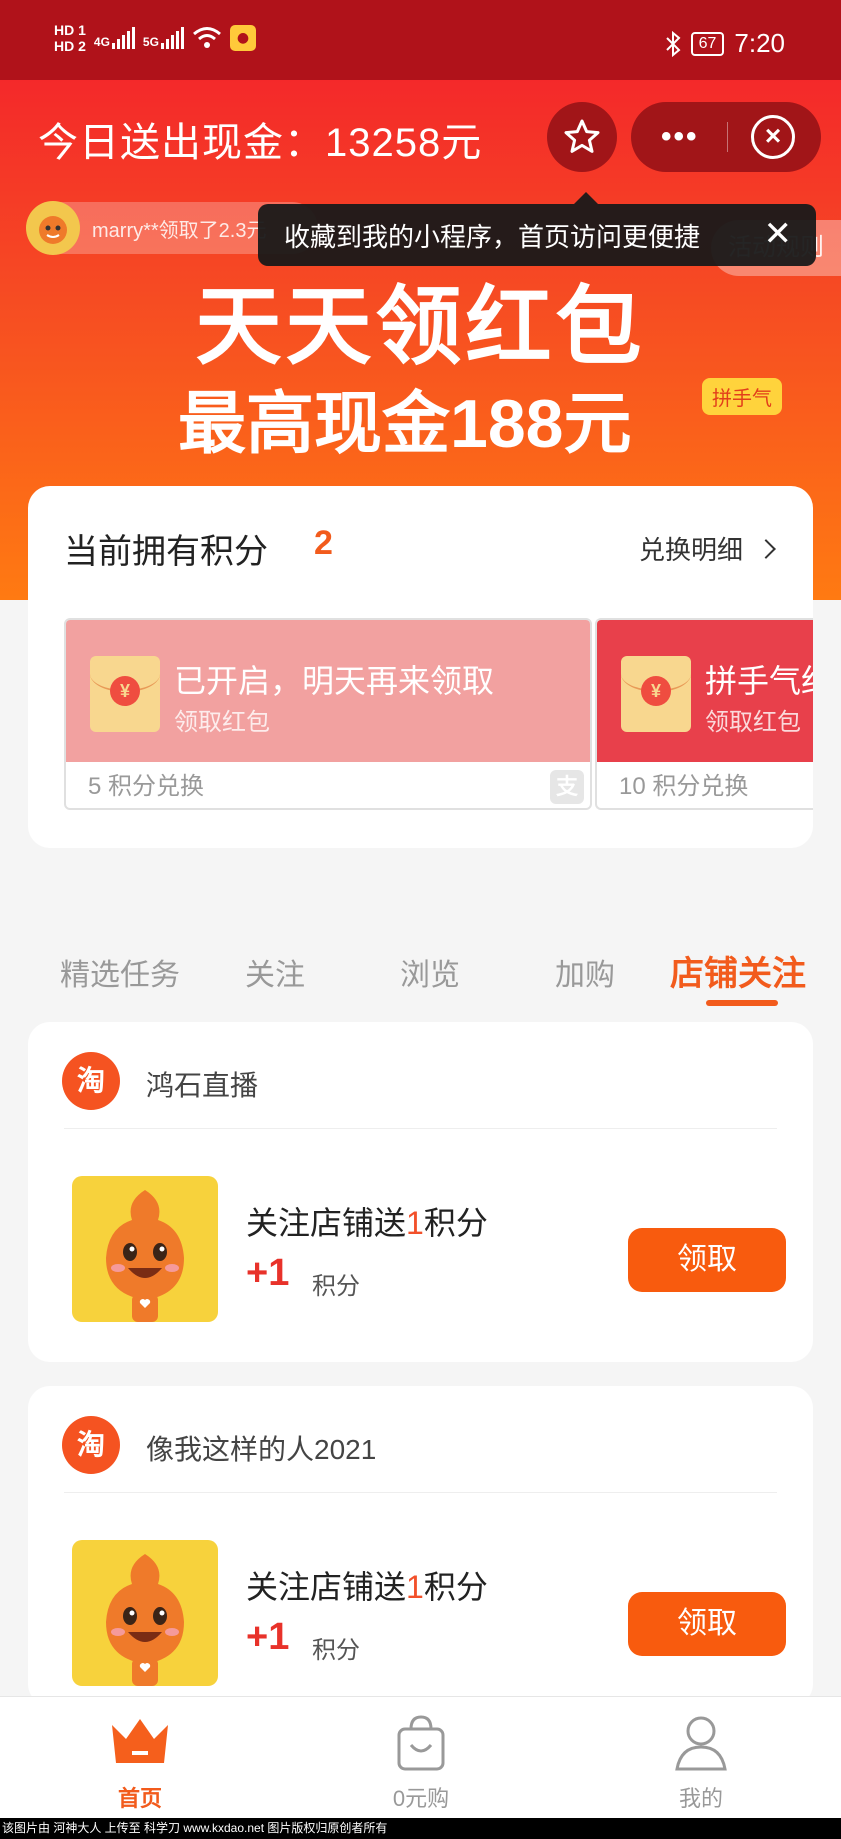  I want to click on more-icon: •••, so click(680, 137).